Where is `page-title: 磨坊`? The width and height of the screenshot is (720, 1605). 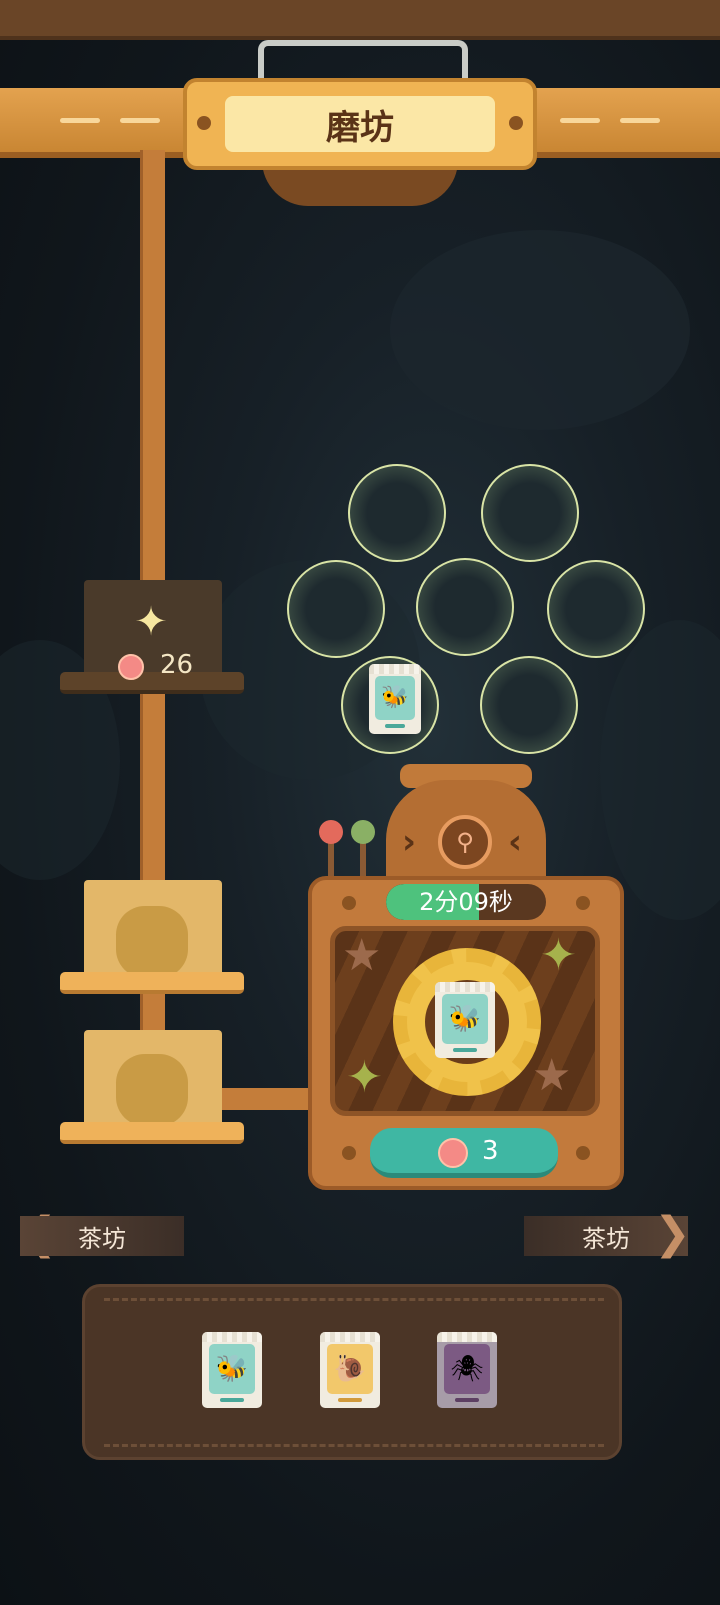 page-title: 磨坊 is located at coordinates (360, 124).